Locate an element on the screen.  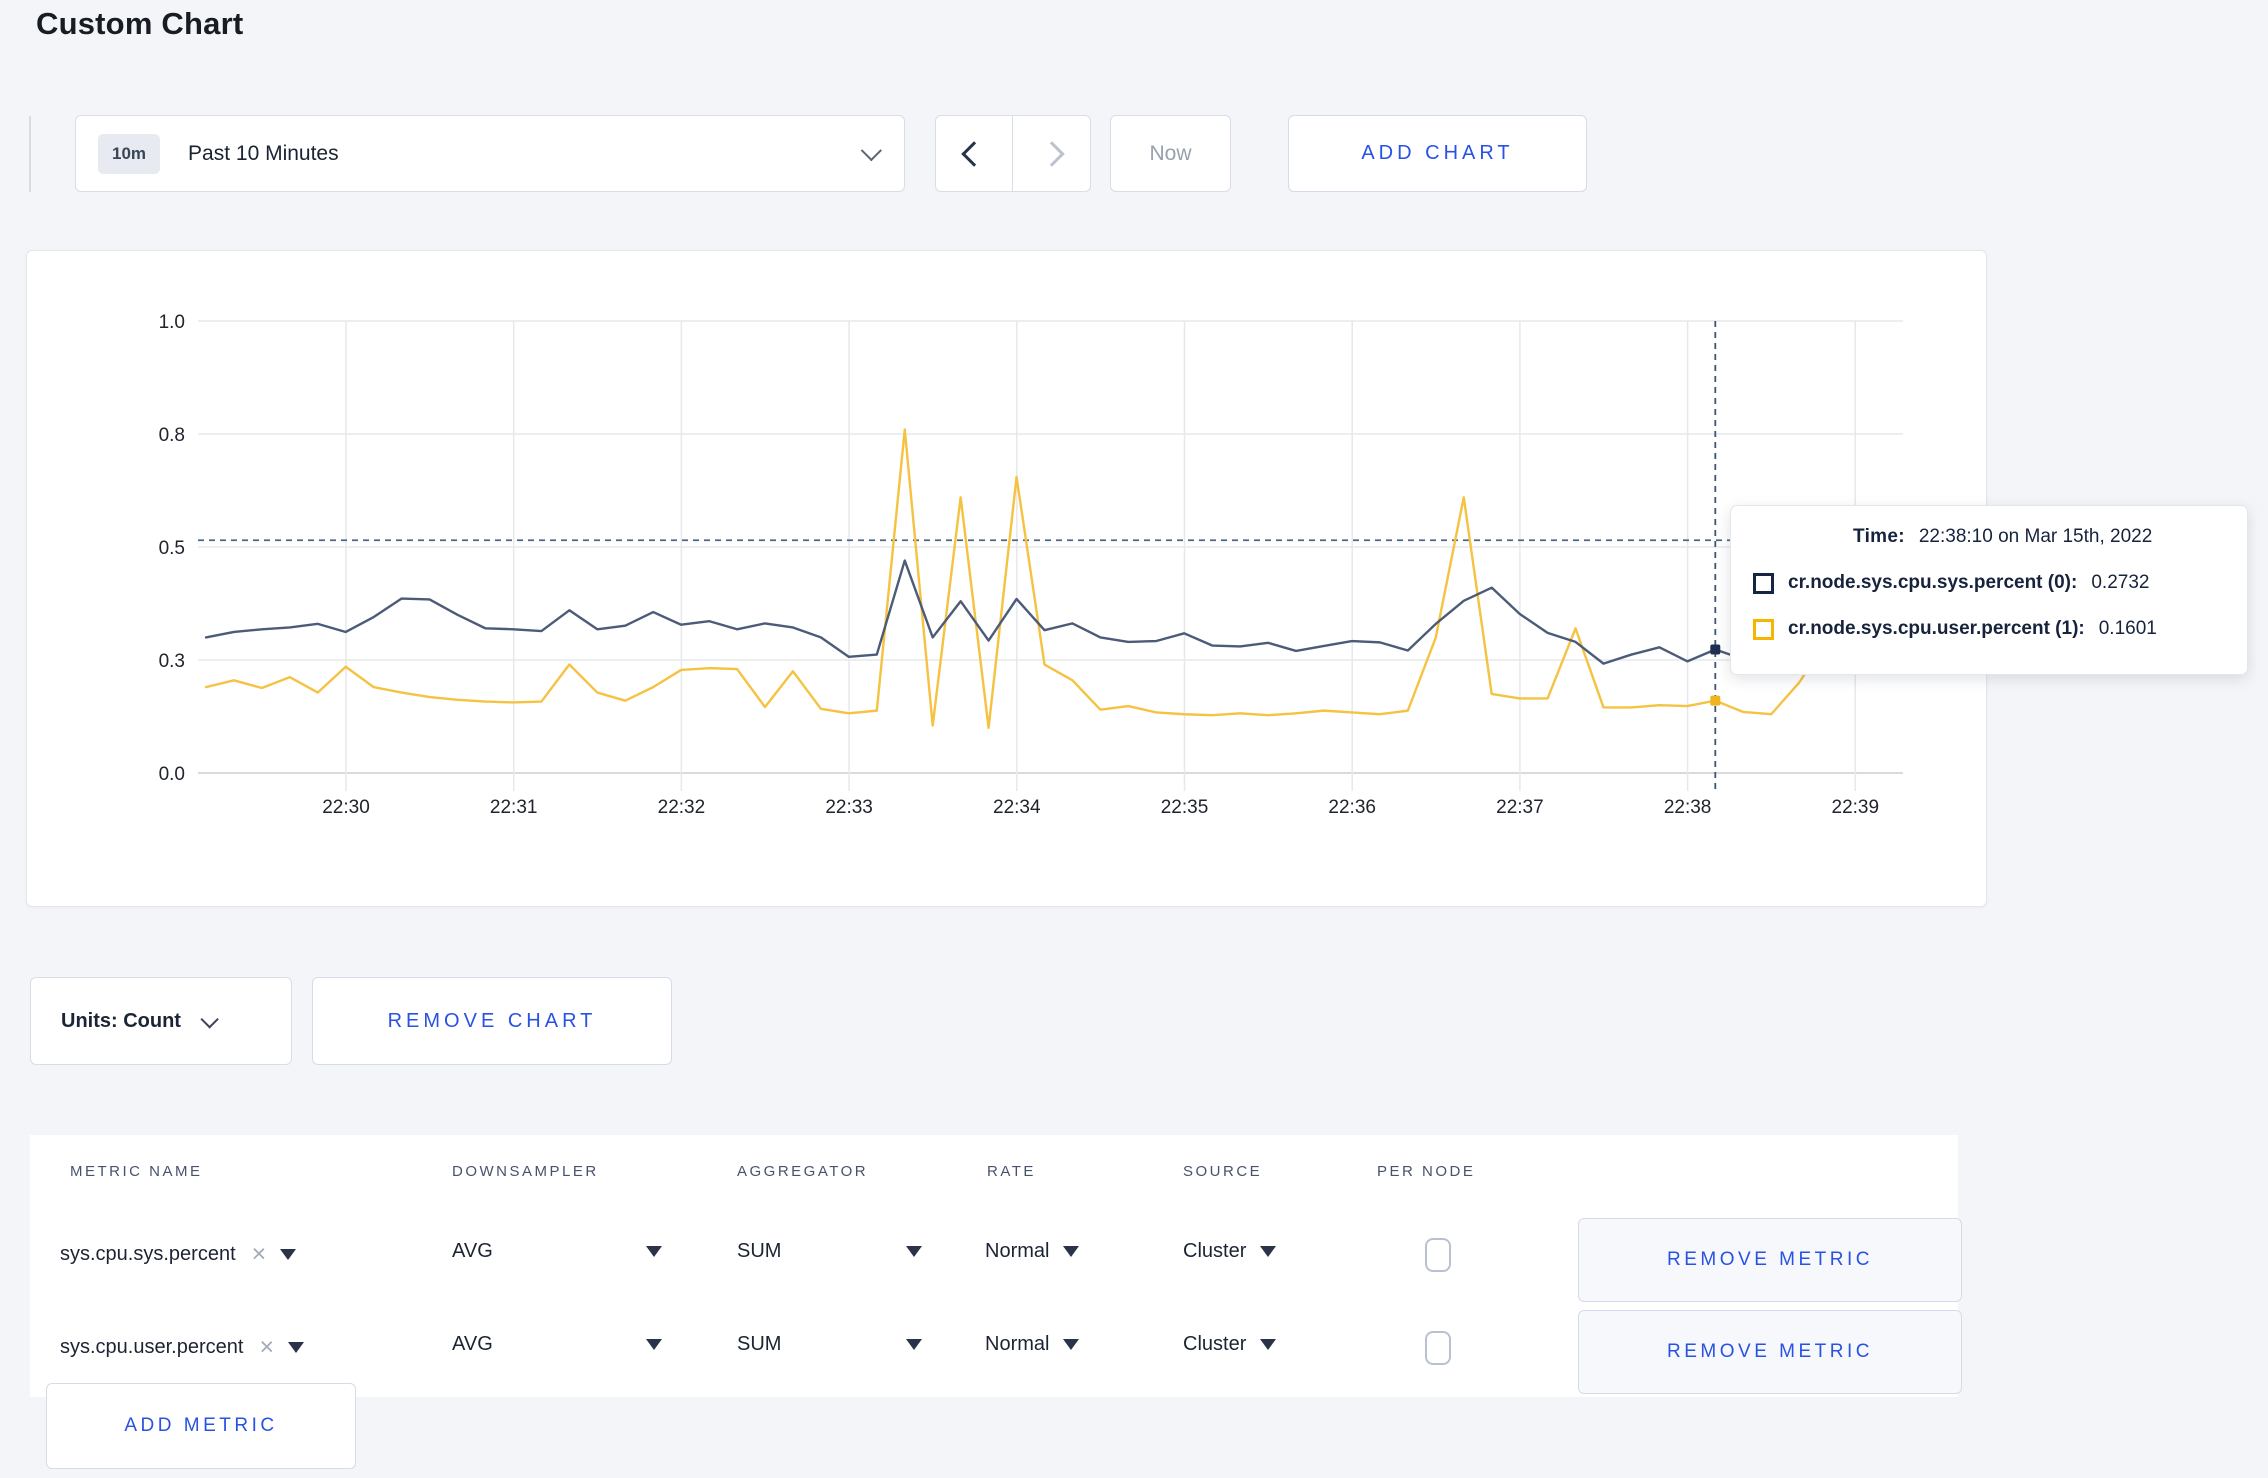
metric-name-select: sys.cpu.sys.percent × is located at coordinates (178, 1254).